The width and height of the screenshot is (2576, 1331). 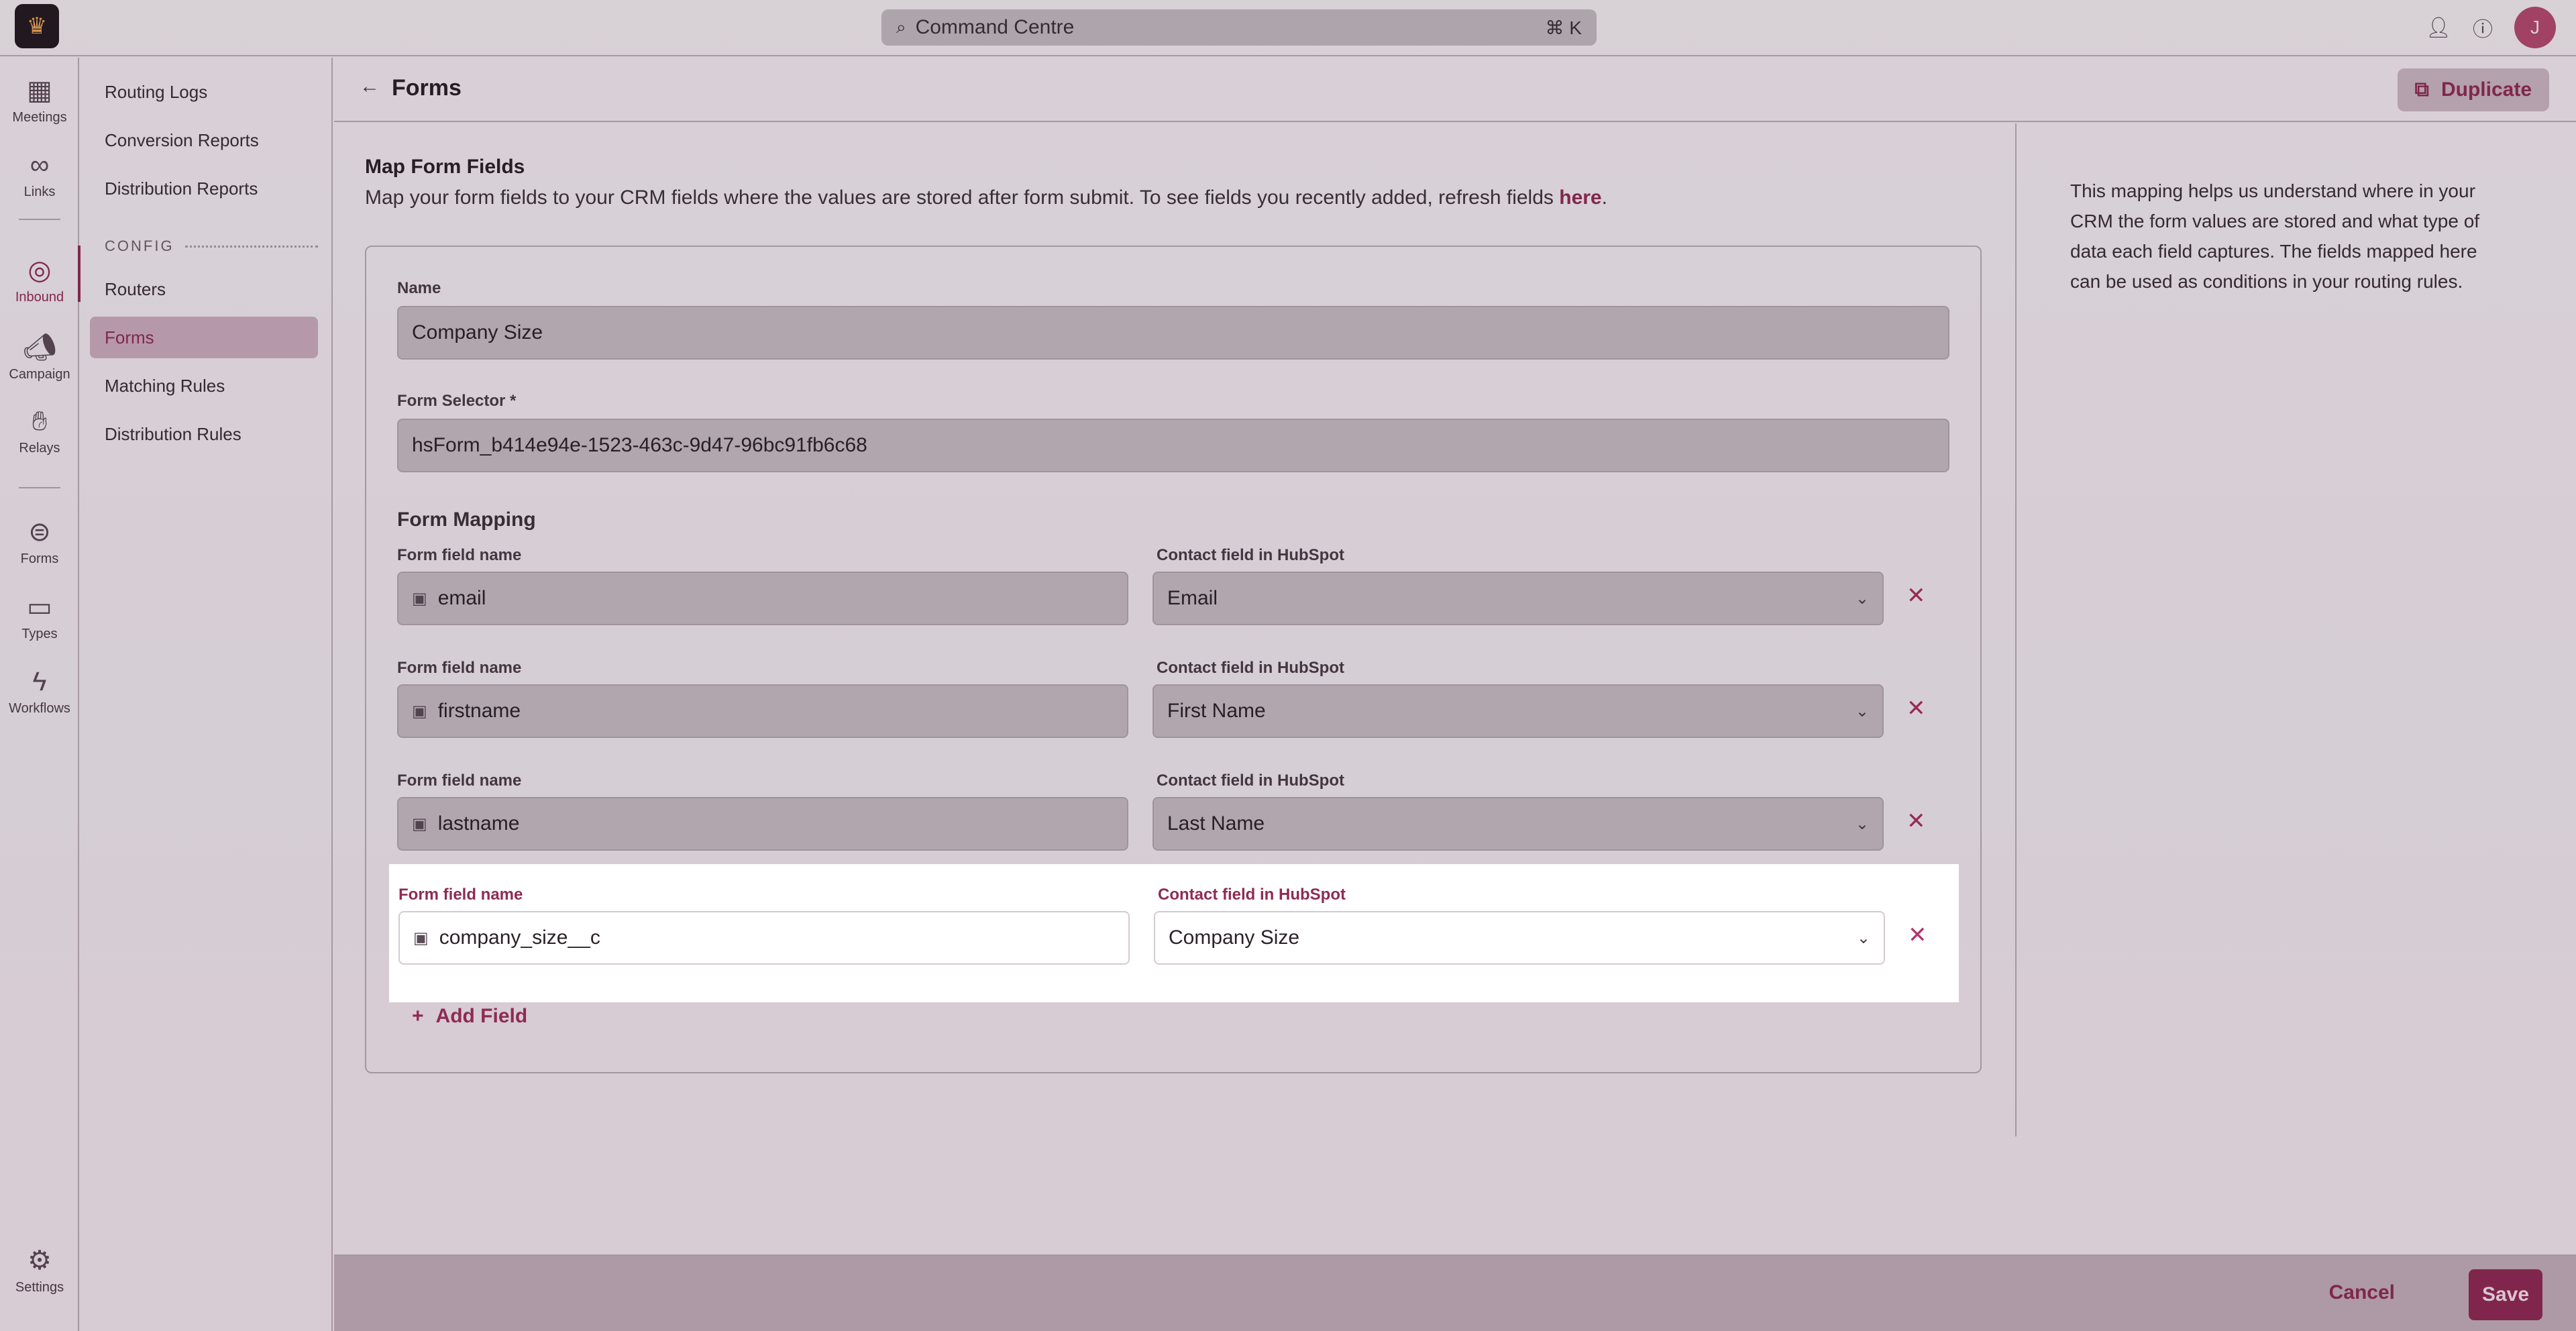 I want to click on top-icons: 👤︎ ⓘ J, so click(x=2491, y=27).